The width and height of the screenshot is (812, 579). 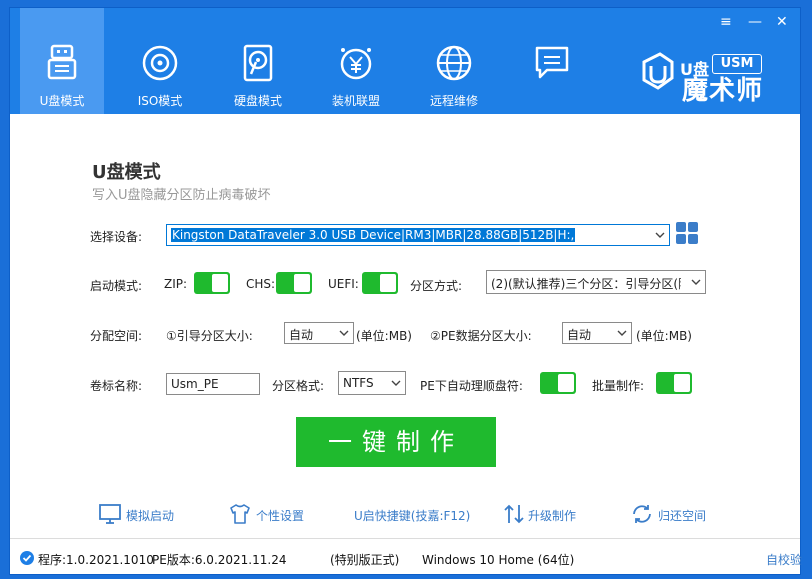 What do you see at coordinates (298, 386) in the screenshot?
I see `format-label: 分区格式:` at bounding box center [298, 386].